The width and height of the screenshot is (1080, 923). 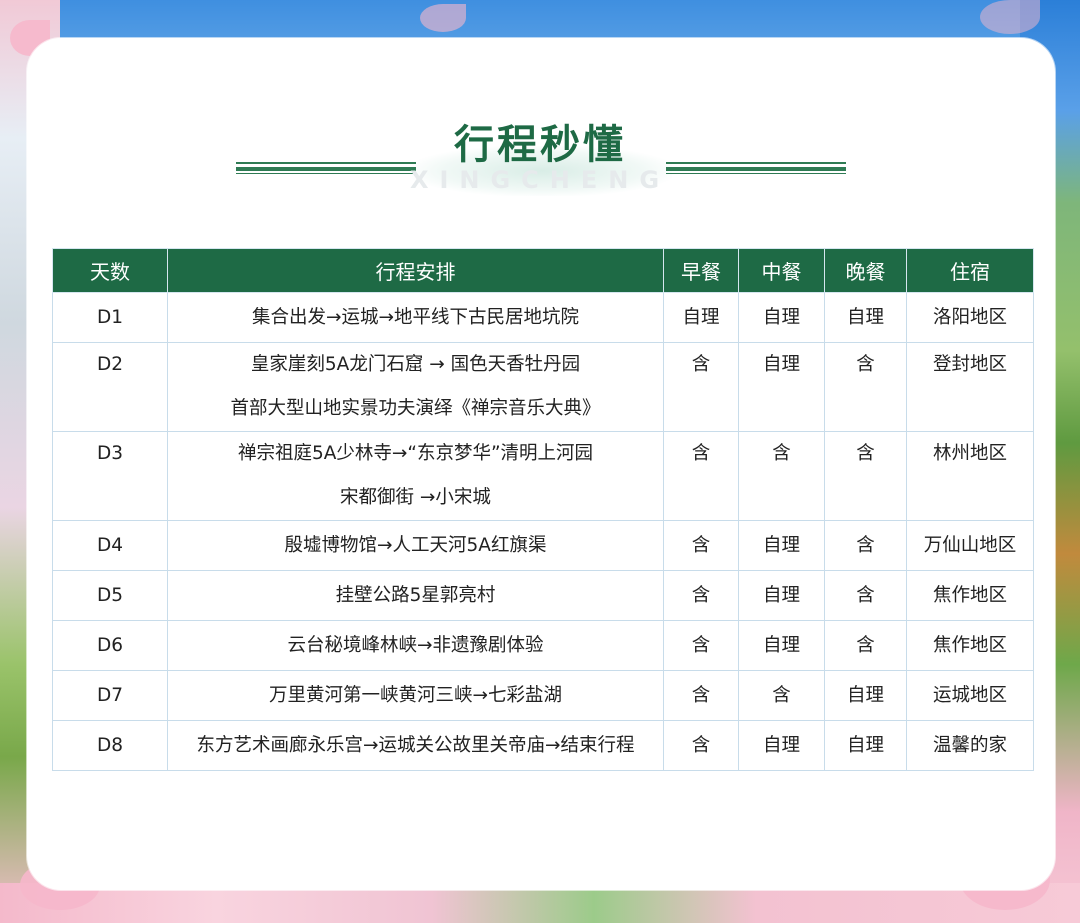 I want to click on day-cell: D4, so click(x=110, y=545).